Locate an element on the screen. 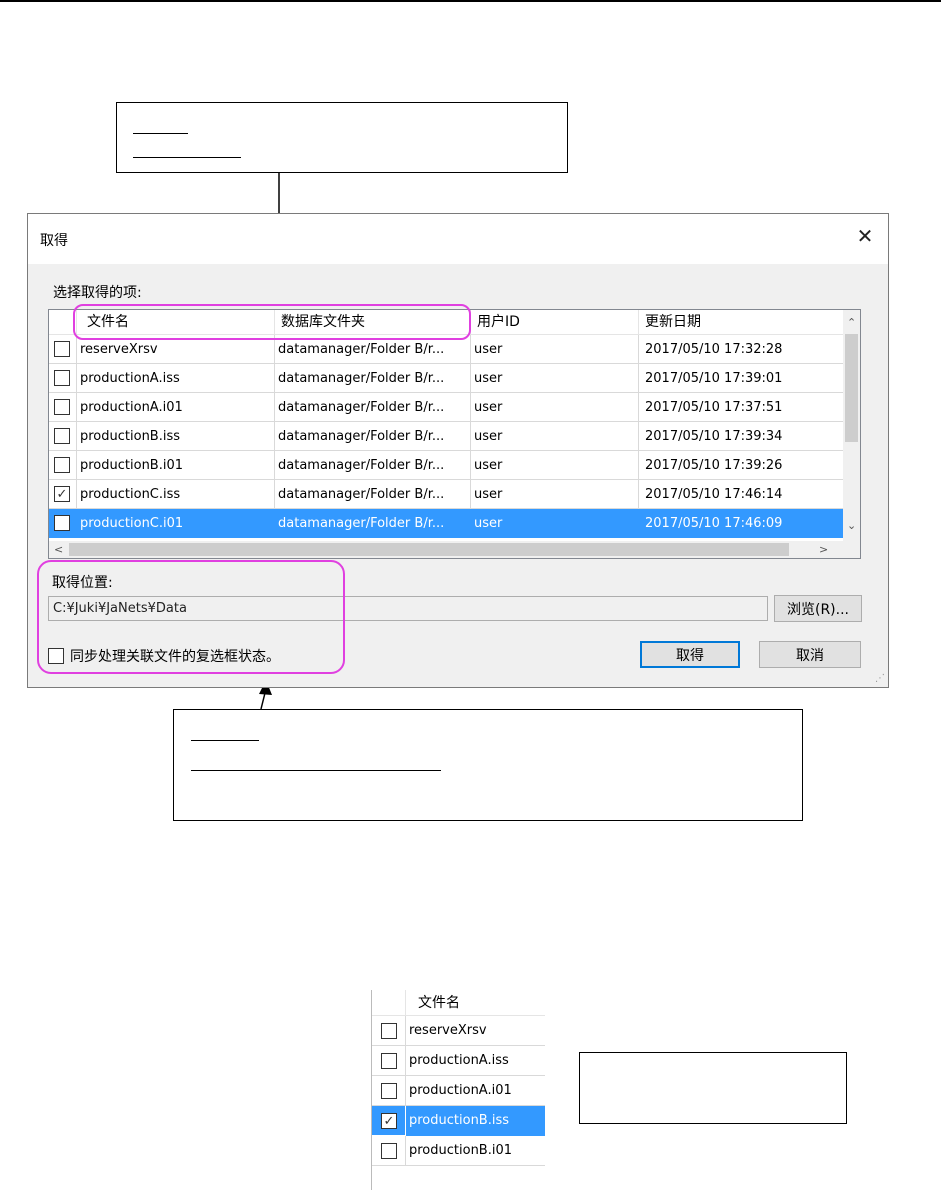  close-icon: ✕ is located at coordinates (865, 236).